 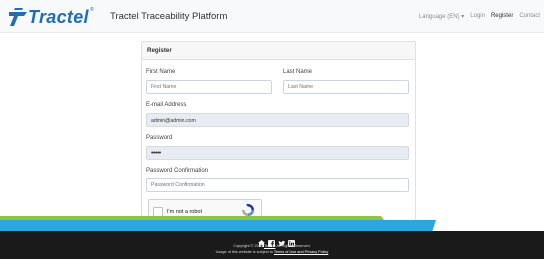 I want to click on tractel-logo: Tractel ®, so click(x=51, y=17).